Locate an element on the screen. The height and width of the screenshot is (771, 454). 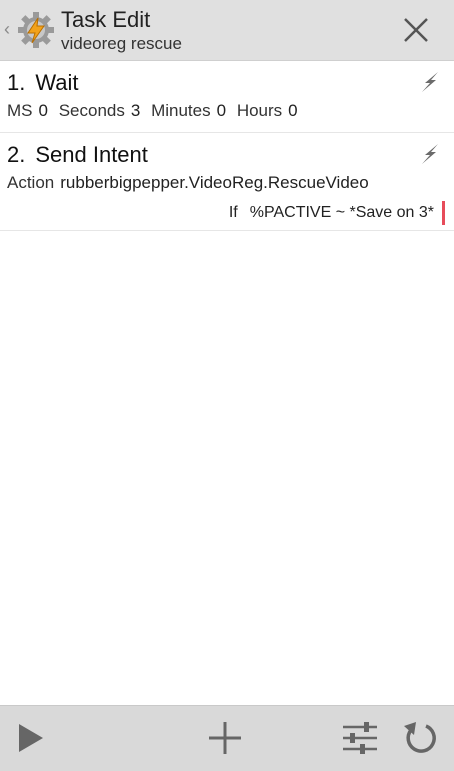
action-number: 1. is located at coordinates (16, 82).